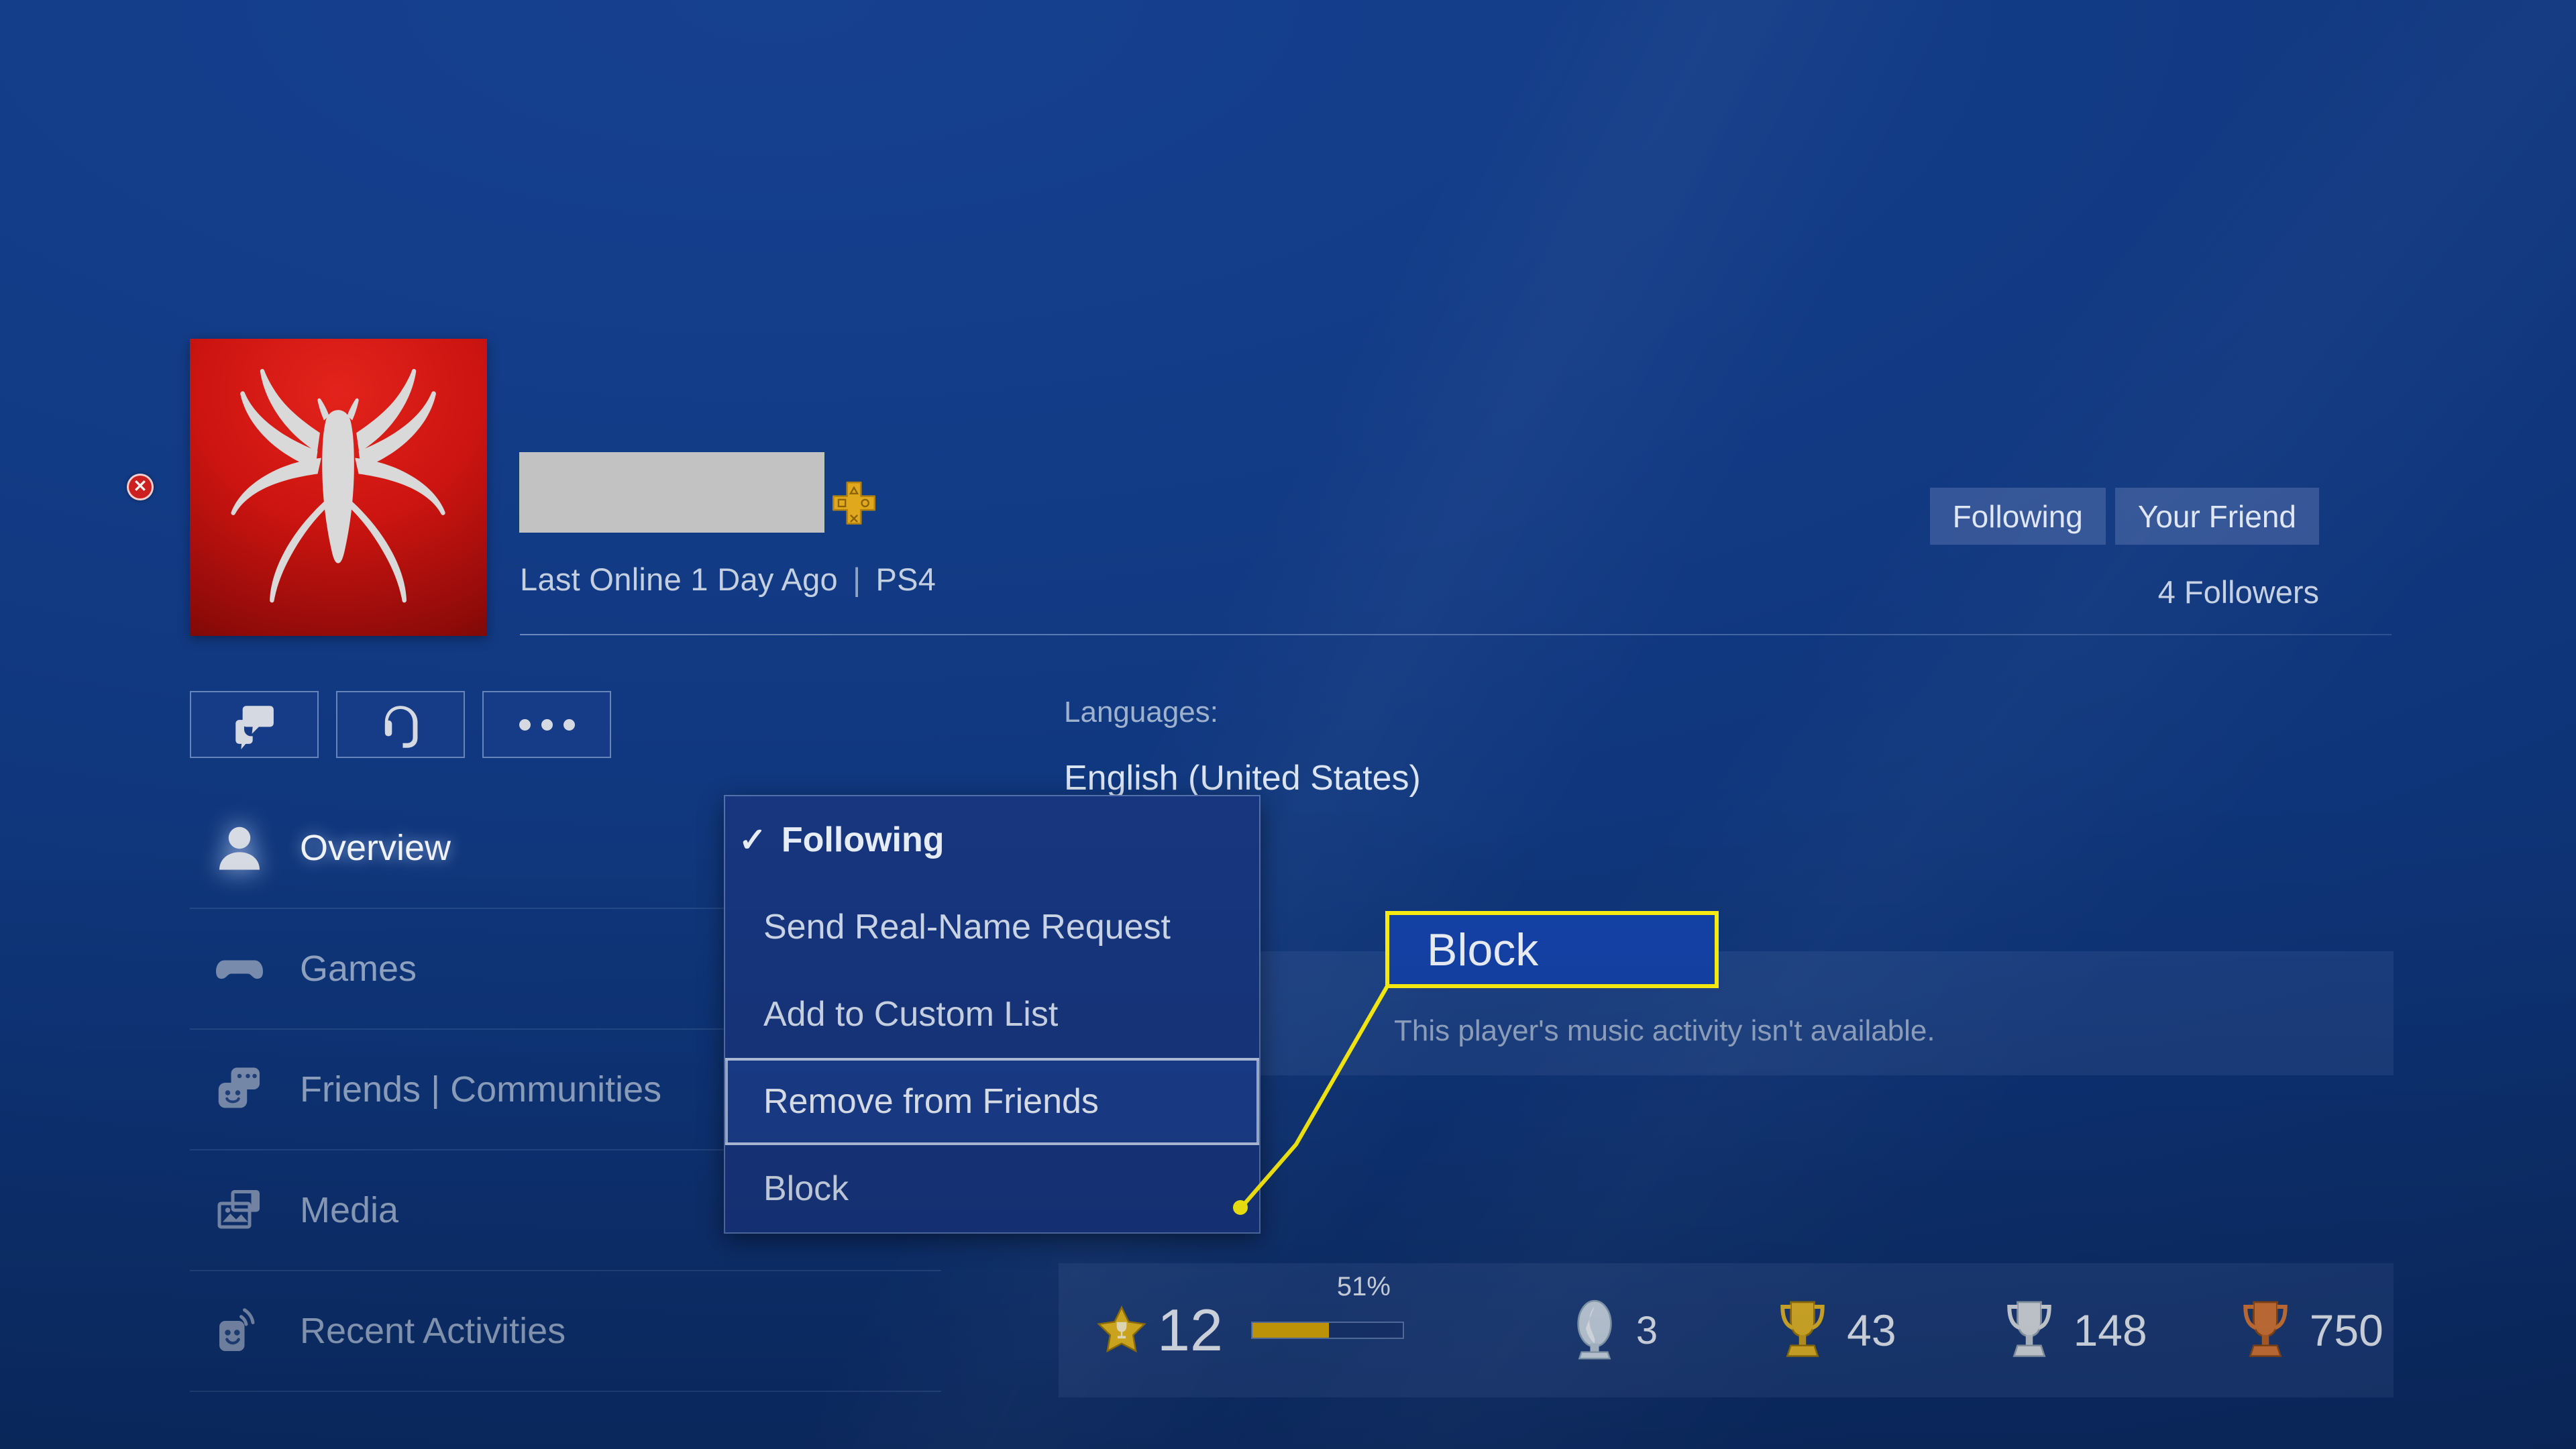 The image size is (2576, 1449). Describe the element at coordinates (992, 1188) in the screenshot. I see `menu-item-block: Block` at that location.